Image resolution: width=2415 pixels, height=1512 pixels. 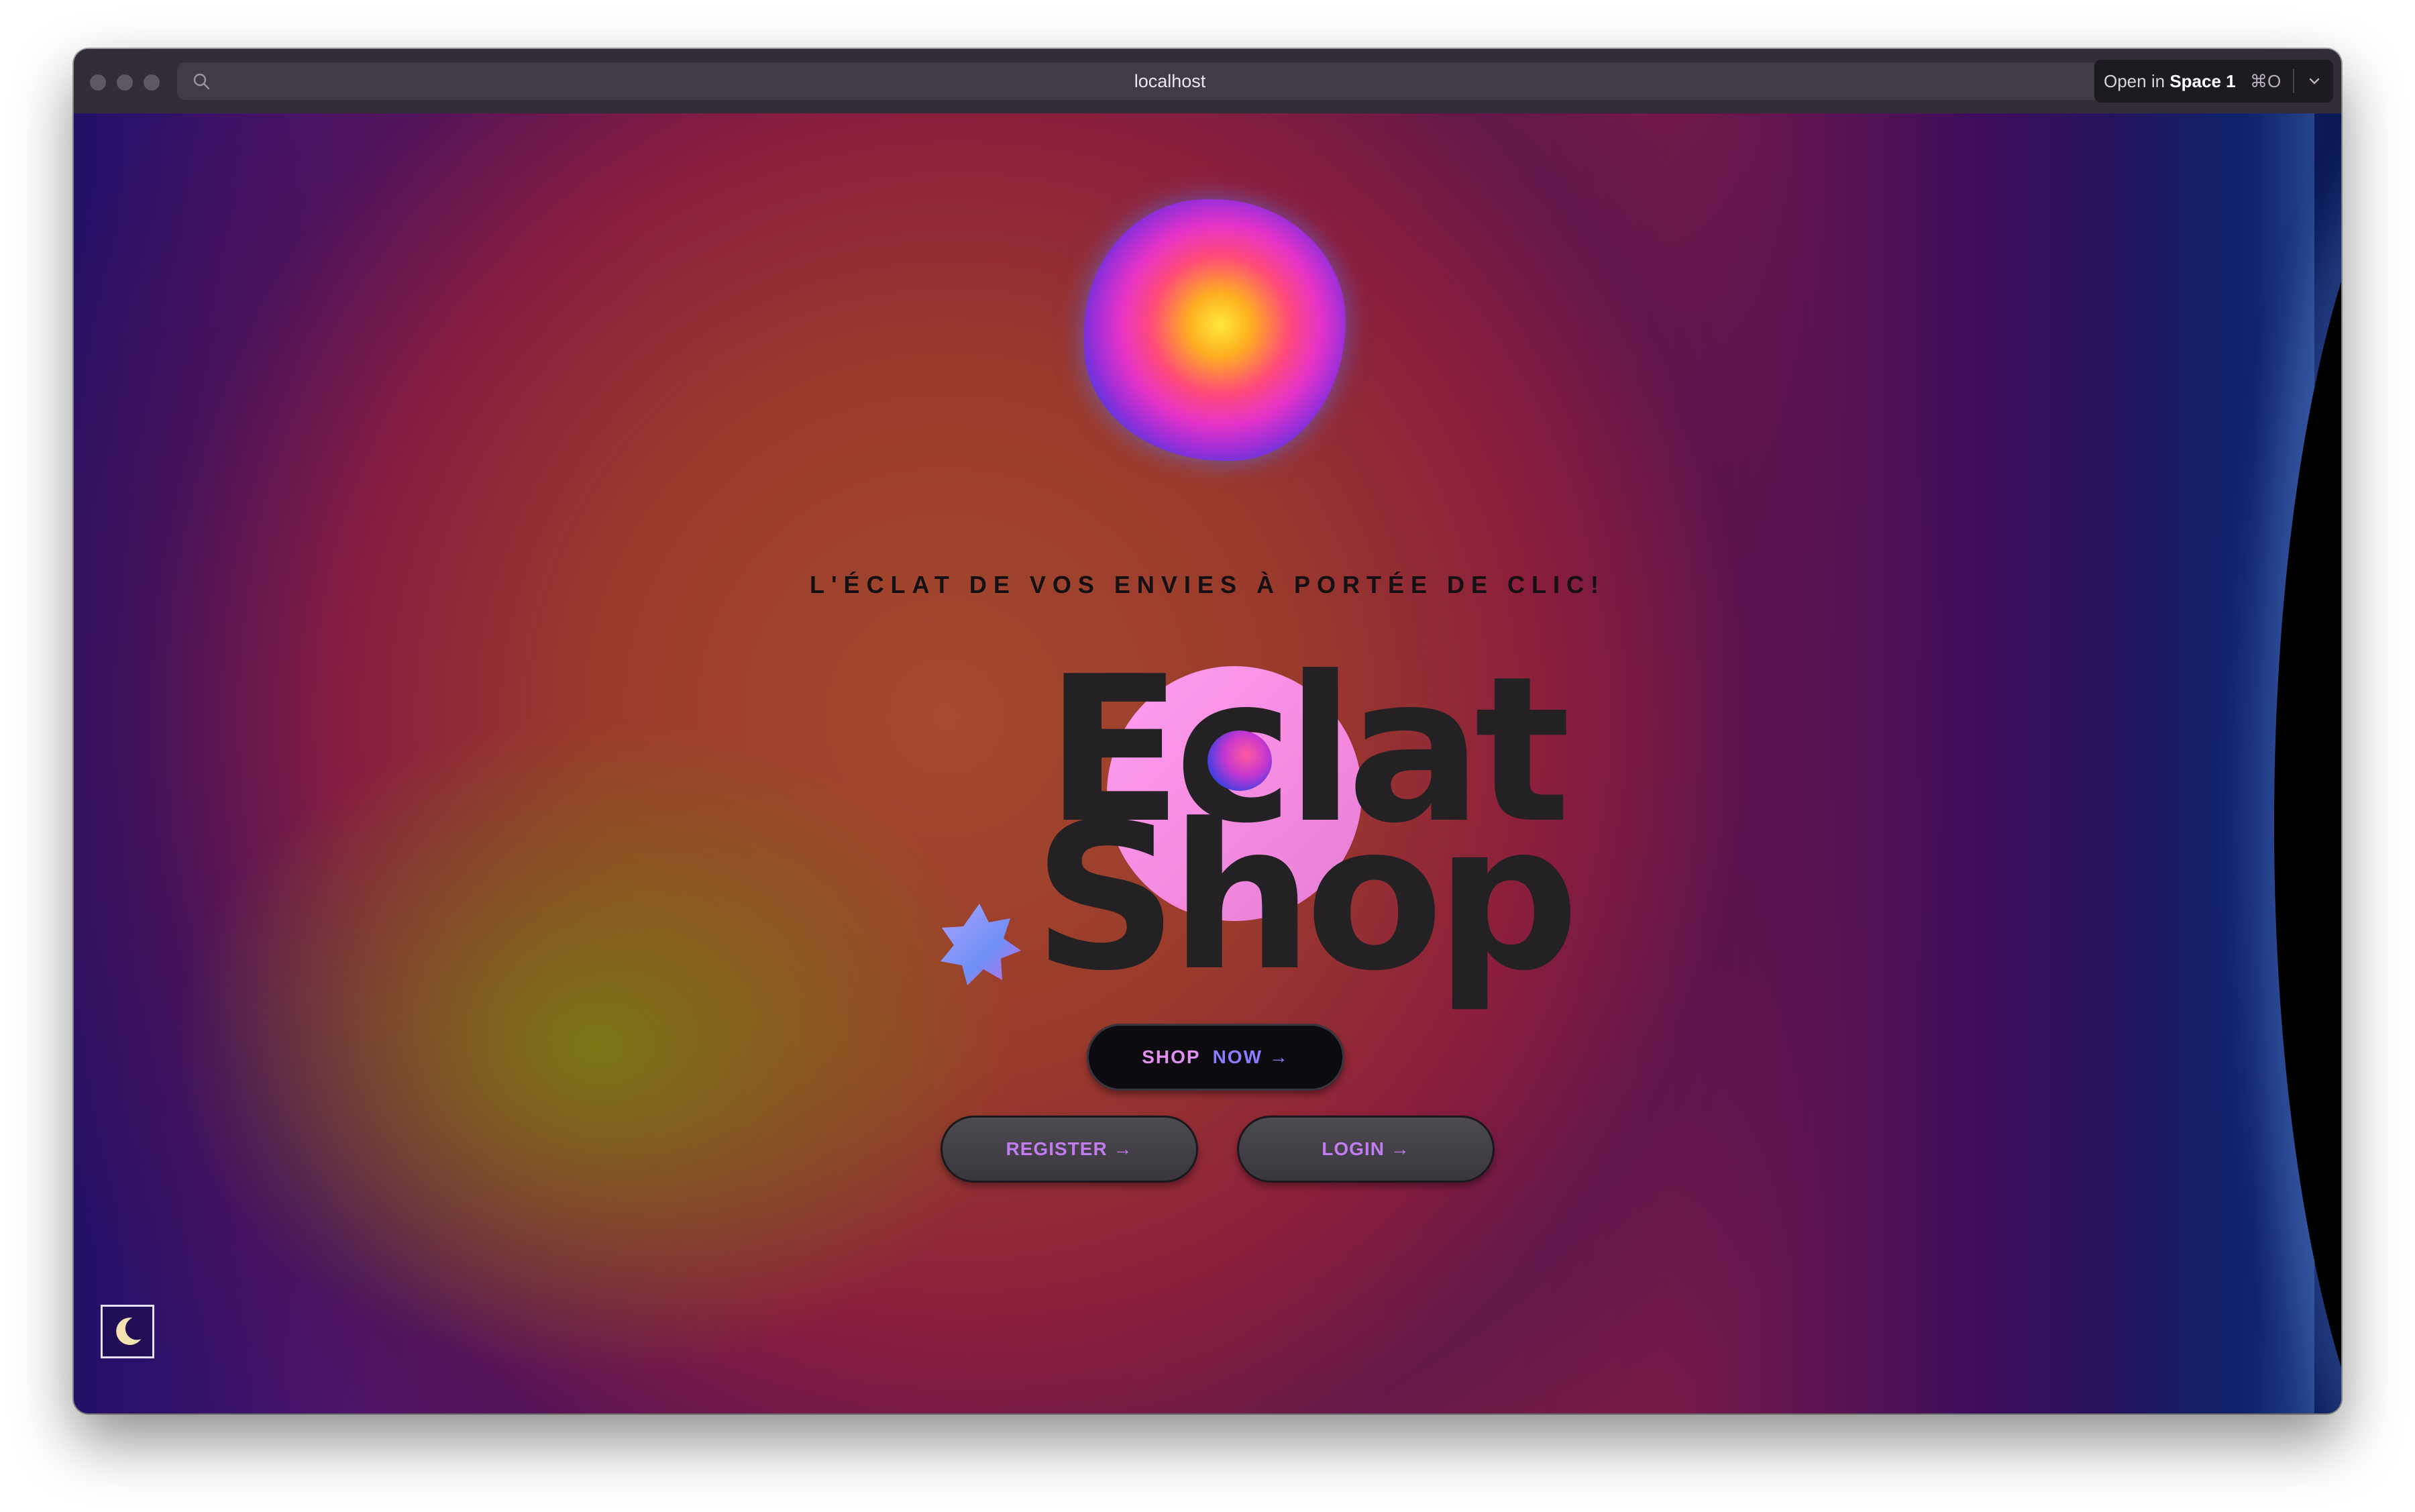 I want to click on address-bar: localhost, so click(x=1174, y=81).